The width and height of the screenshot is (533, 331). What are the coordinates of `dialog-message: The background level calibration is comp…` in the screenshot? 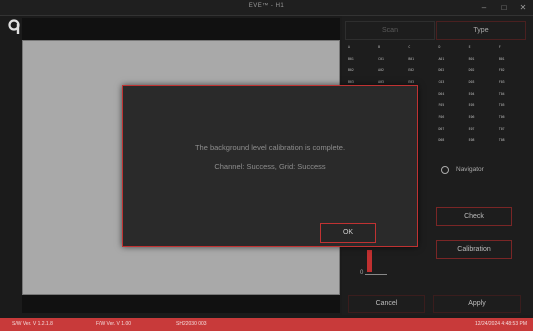 It's located at (270, 147).